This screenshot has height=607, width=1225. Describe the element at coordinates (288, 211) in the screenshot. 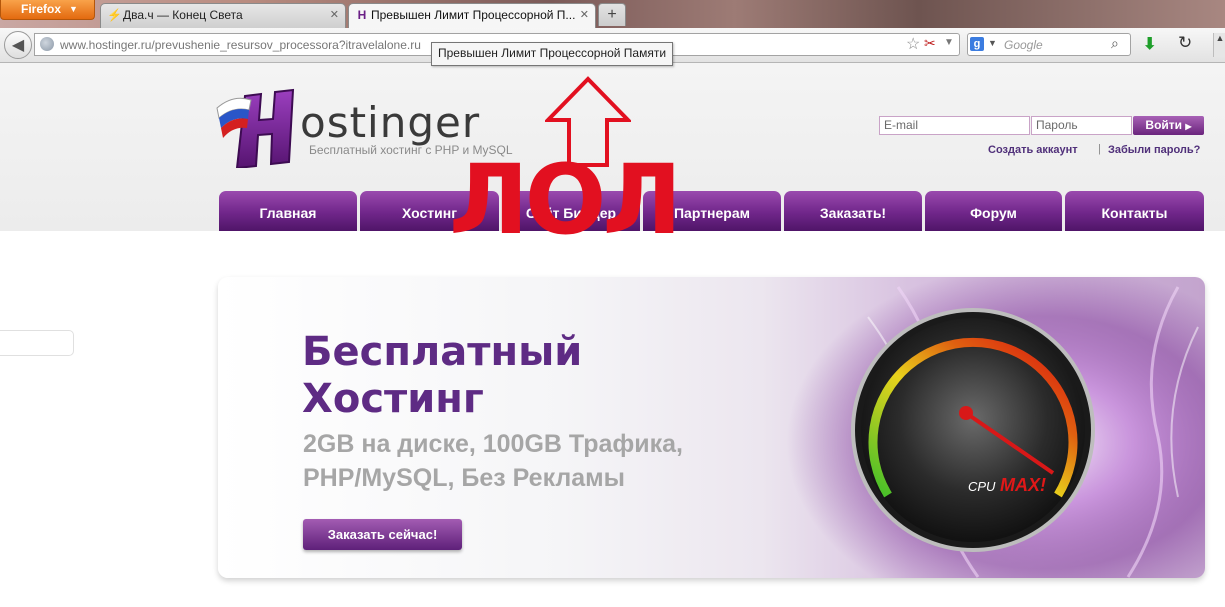

I see `nav-item-home: Главная` at that location.